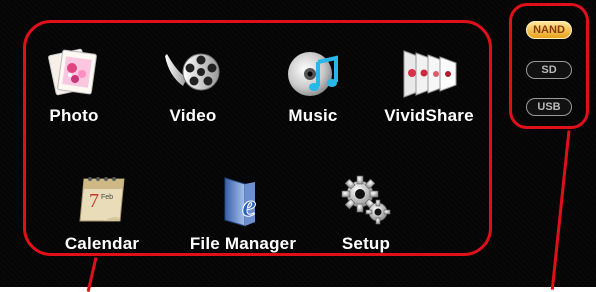  I want to click on app-photo: Photo, so click(74, 84).